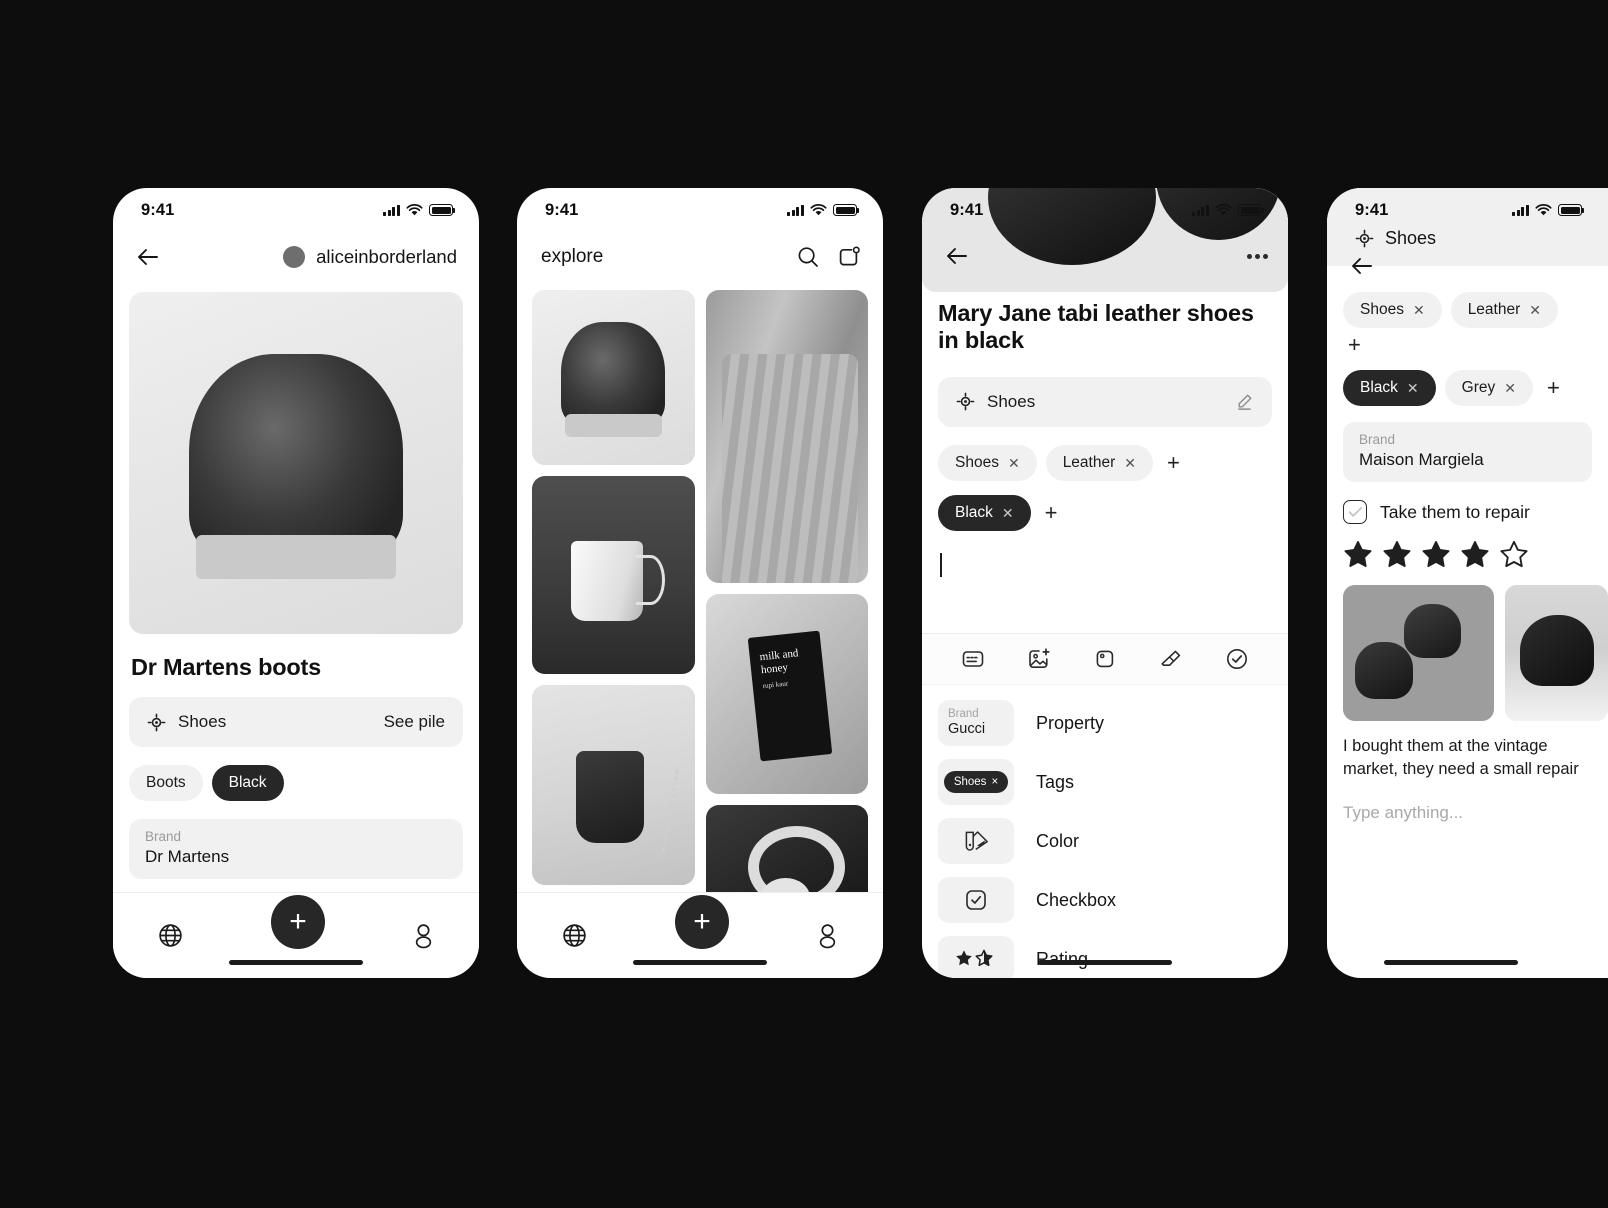 Image resolution: width=1608 pixels, height=1208 pixels. I want to click on brand-field-label: Brand, so click(1377, 439).